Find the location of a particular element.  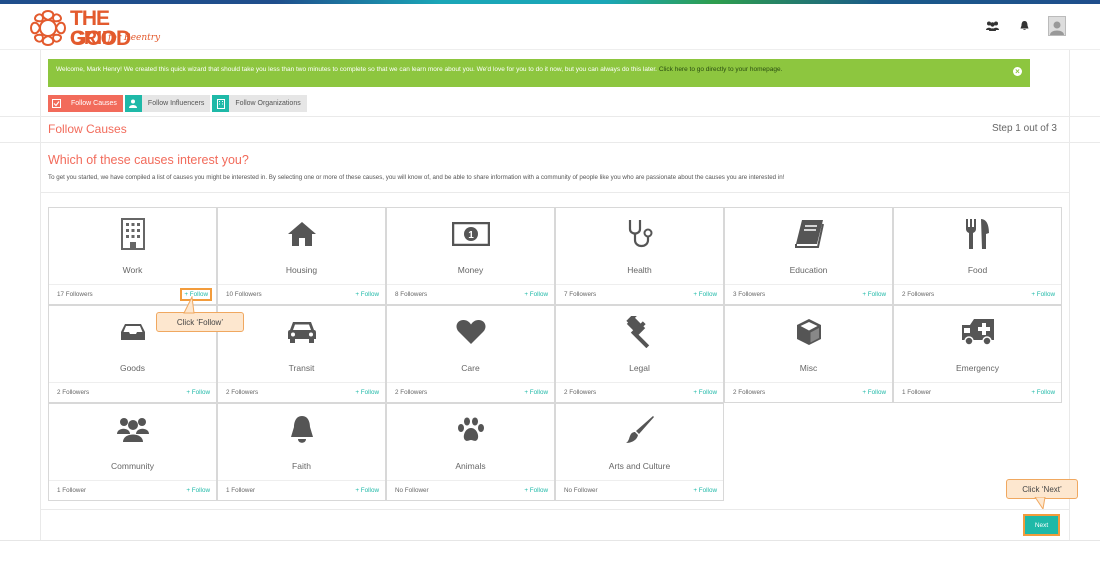

cause-name: Education is located at coordinates (808, 270).